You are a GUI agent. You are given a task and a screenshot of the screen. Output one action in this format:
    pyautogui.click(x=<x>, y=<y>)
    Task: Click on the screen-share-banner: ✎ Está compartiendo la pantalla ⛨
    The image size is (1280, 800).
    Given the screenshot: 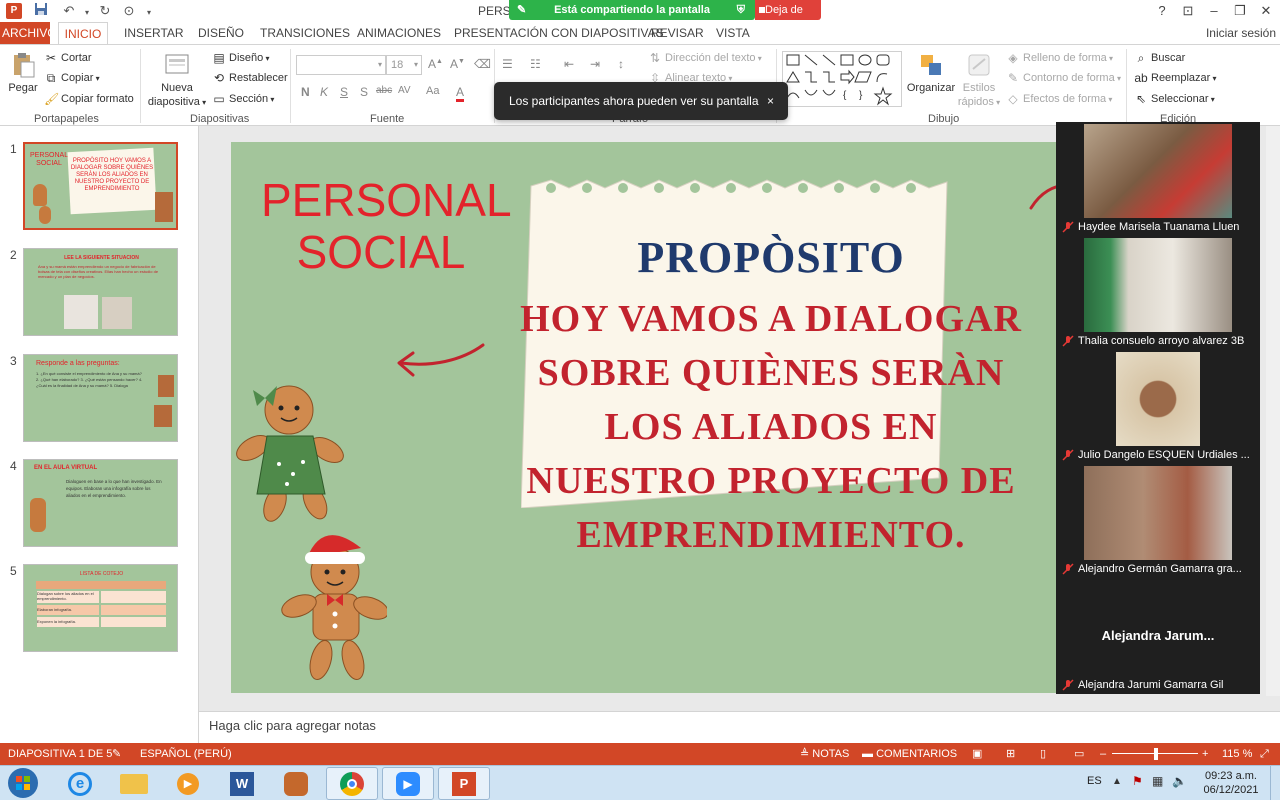 What is the action you would take?
    pyautogui.click(x=632, y=10)
    